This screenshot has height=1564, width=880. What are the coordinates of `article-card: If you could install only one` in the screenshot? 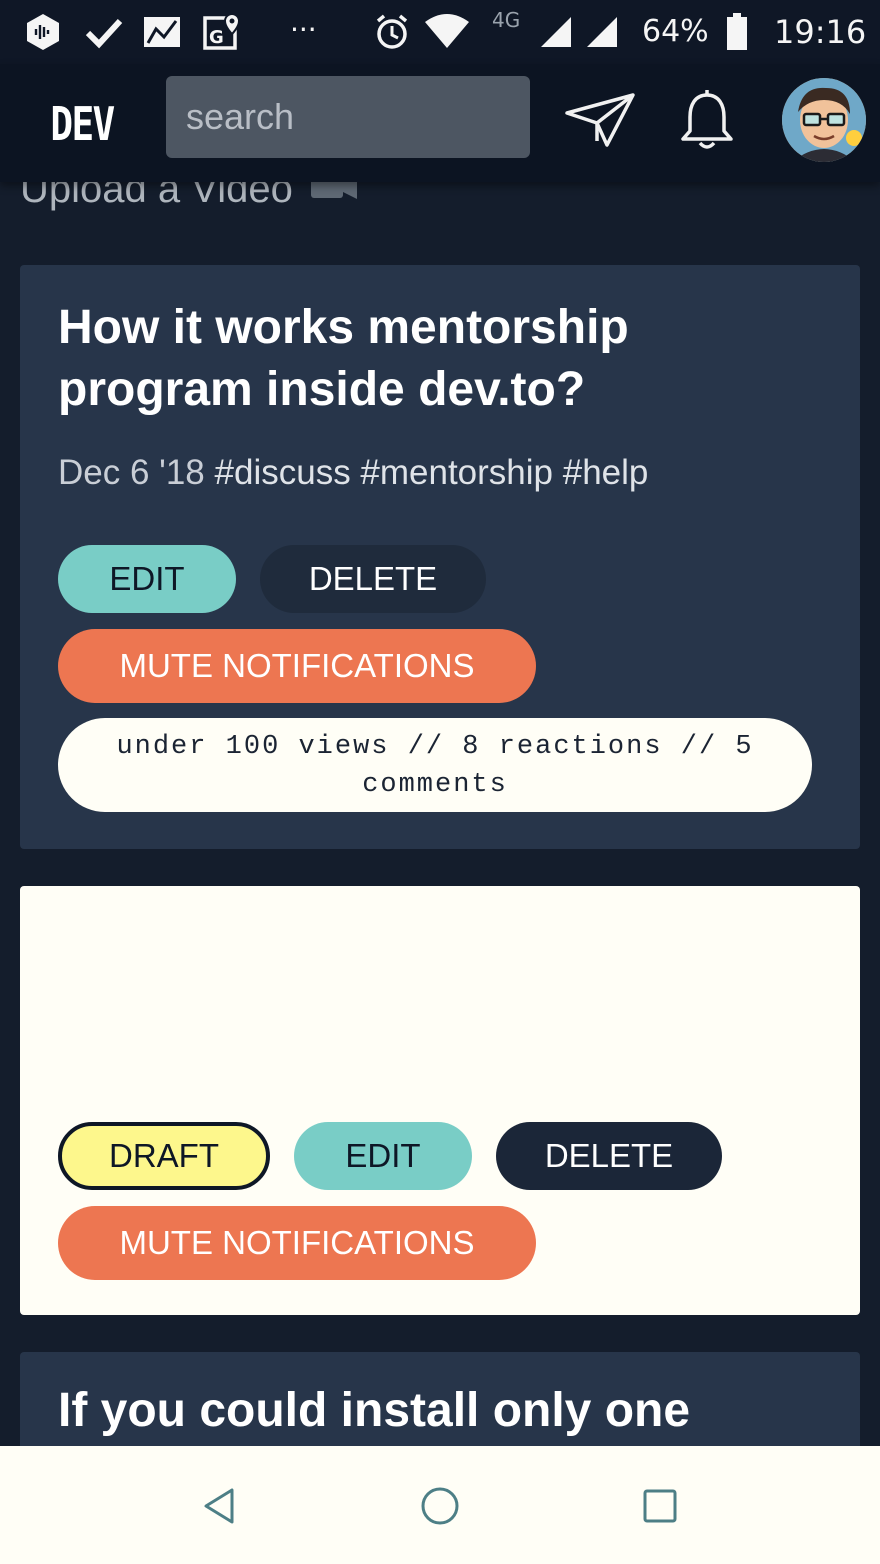 It's located at (440, 1399).